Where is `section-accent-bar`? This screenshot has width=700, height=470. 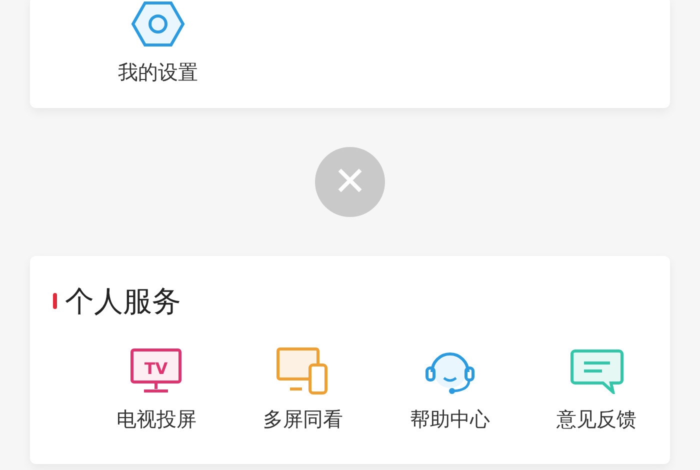
section-accent-bar is located at coordinates (55, 301).